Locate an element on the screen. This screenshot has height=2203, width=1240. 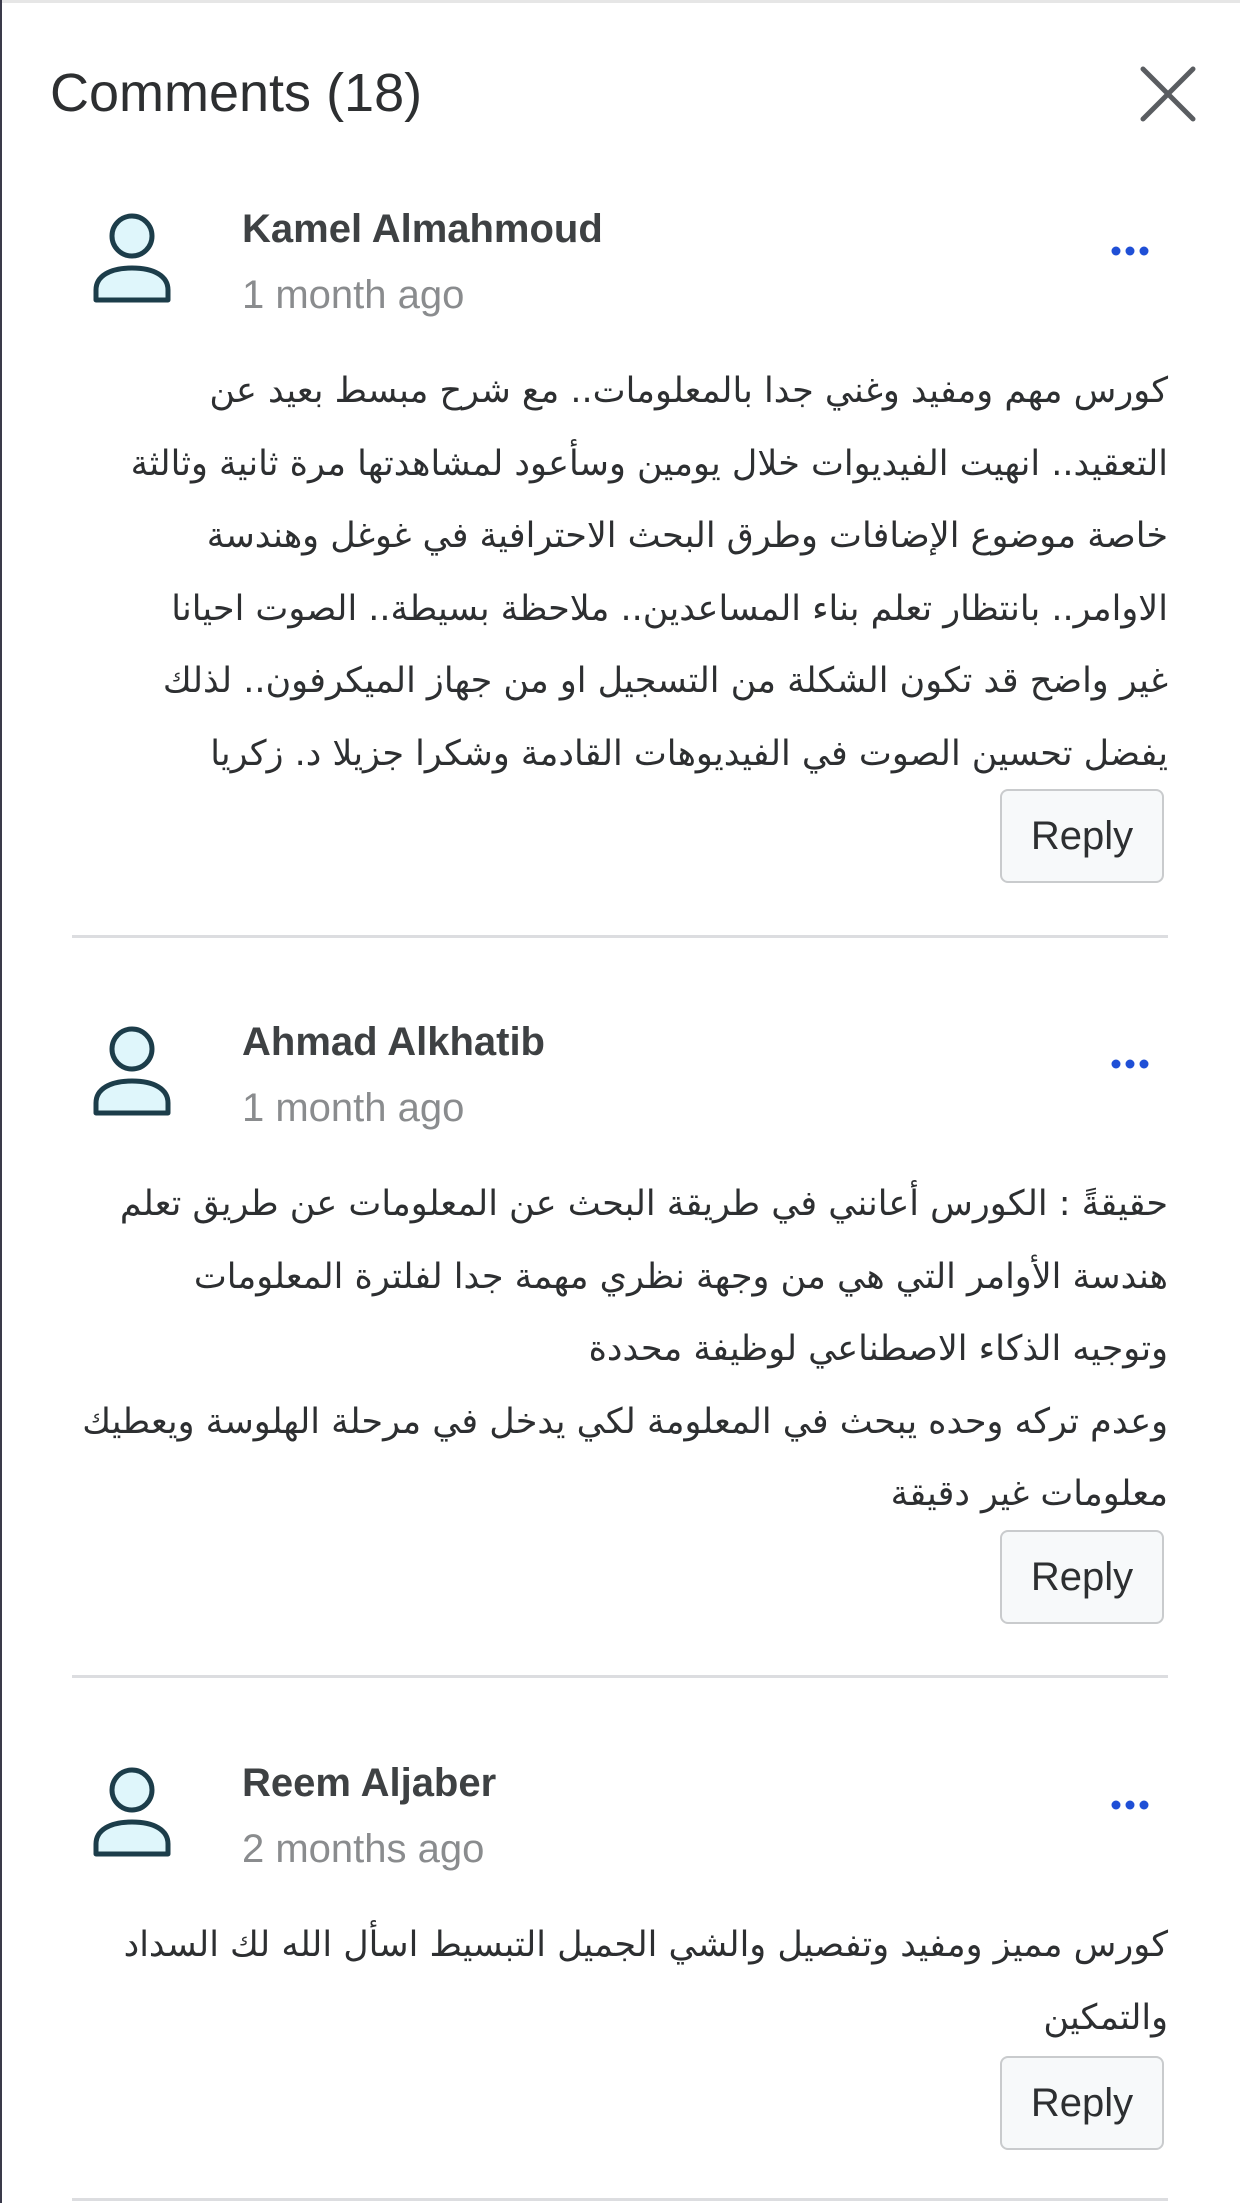
comments-title: Comments (18) is located at coordinates (236, 93).